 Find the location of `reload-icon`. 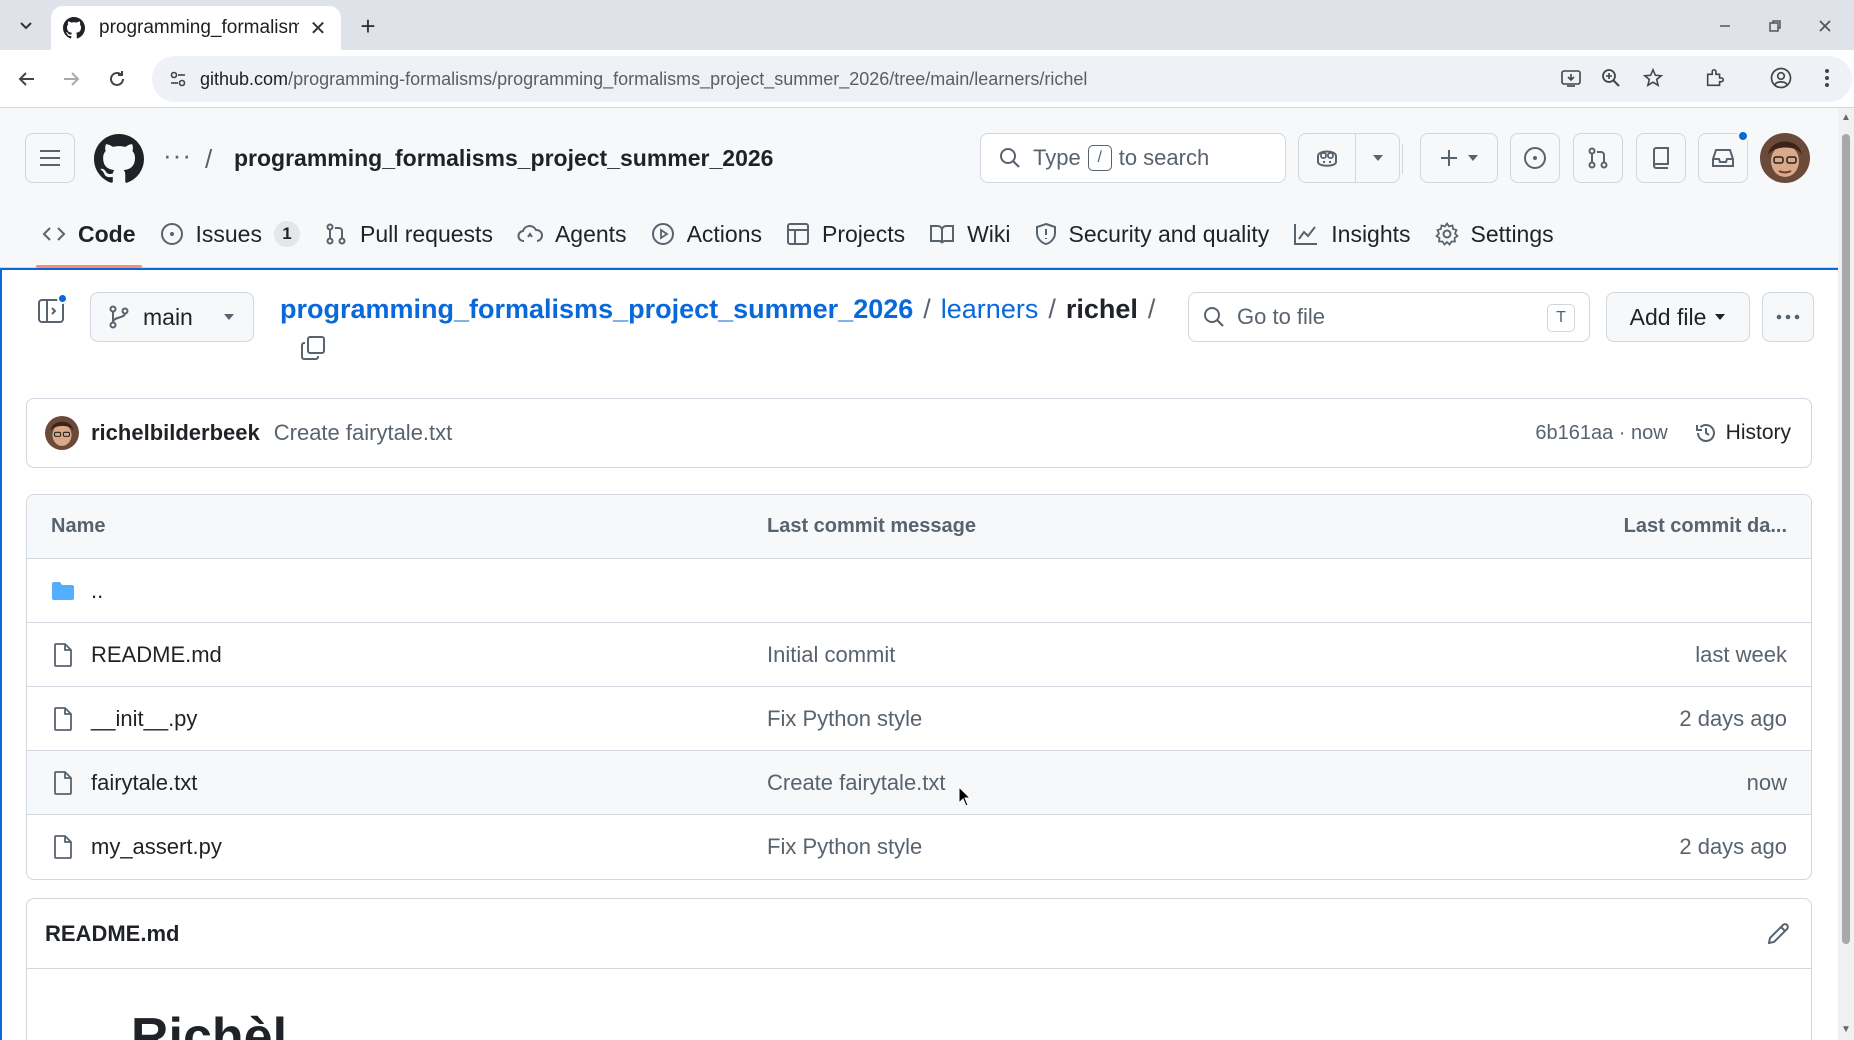

reload-icon is located at coordinates (117, 78).